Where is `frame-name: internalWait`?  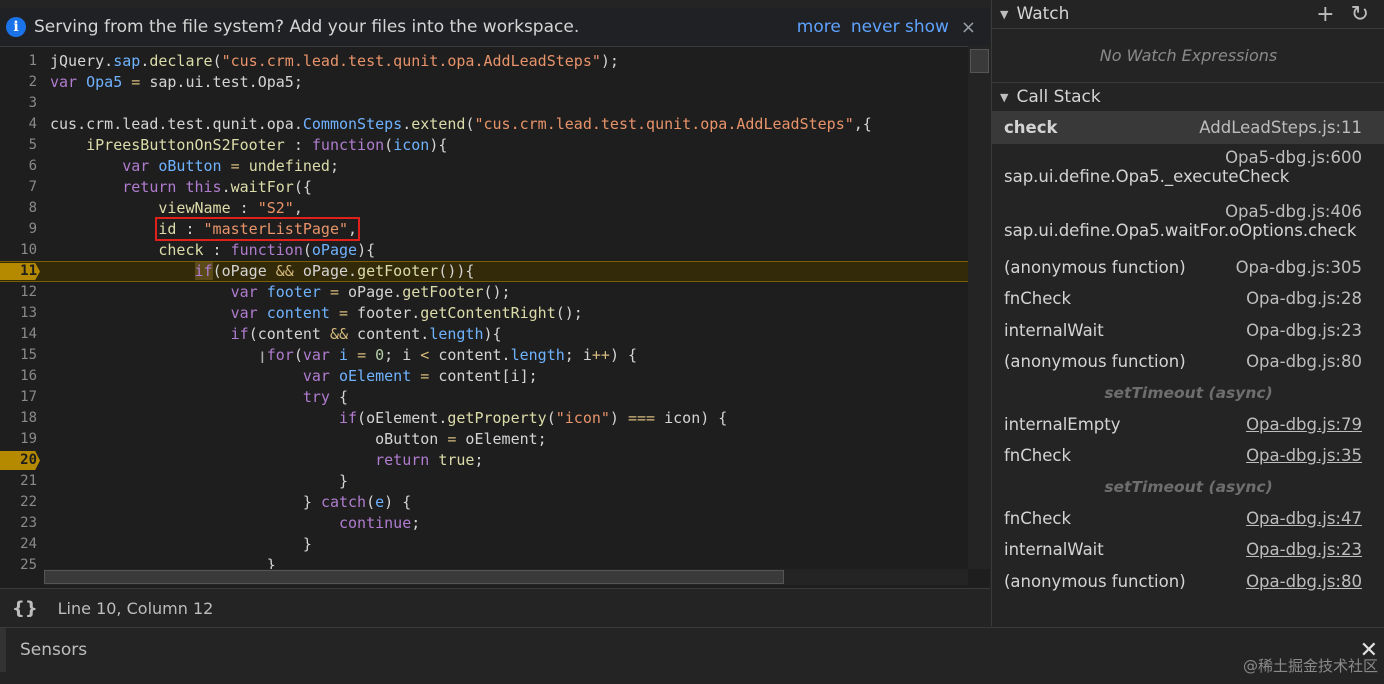
frame-name: internalWait is located at coordinates (1054, 330).